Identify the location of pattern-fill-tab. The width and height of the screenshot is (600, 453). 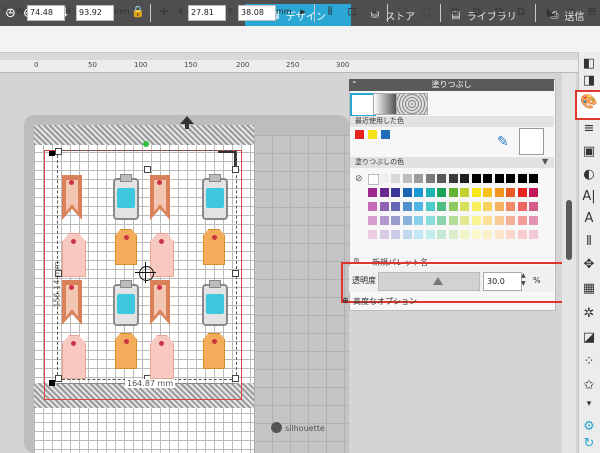
(412, 104).